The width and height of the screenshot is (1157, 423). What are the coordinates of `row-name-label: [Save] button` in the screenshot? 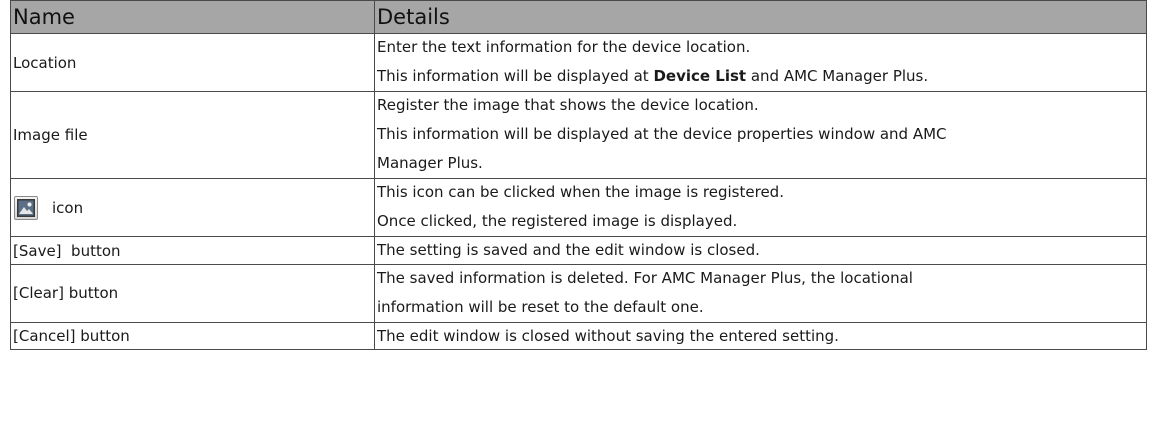 It's located at (67, 250).